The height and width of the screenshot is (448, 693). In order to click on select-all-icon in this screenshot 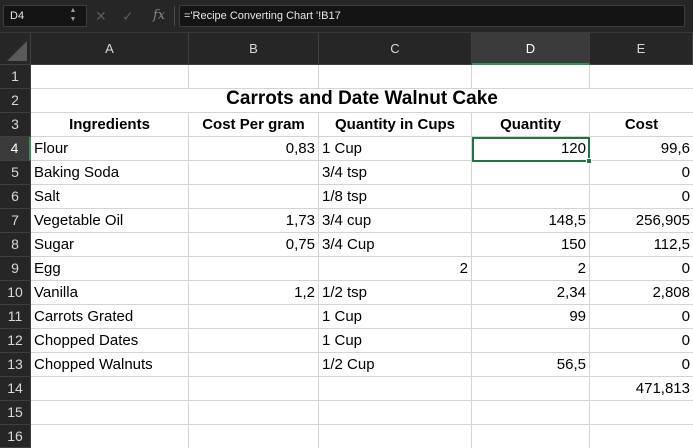, I will do `click(17, 51)`.